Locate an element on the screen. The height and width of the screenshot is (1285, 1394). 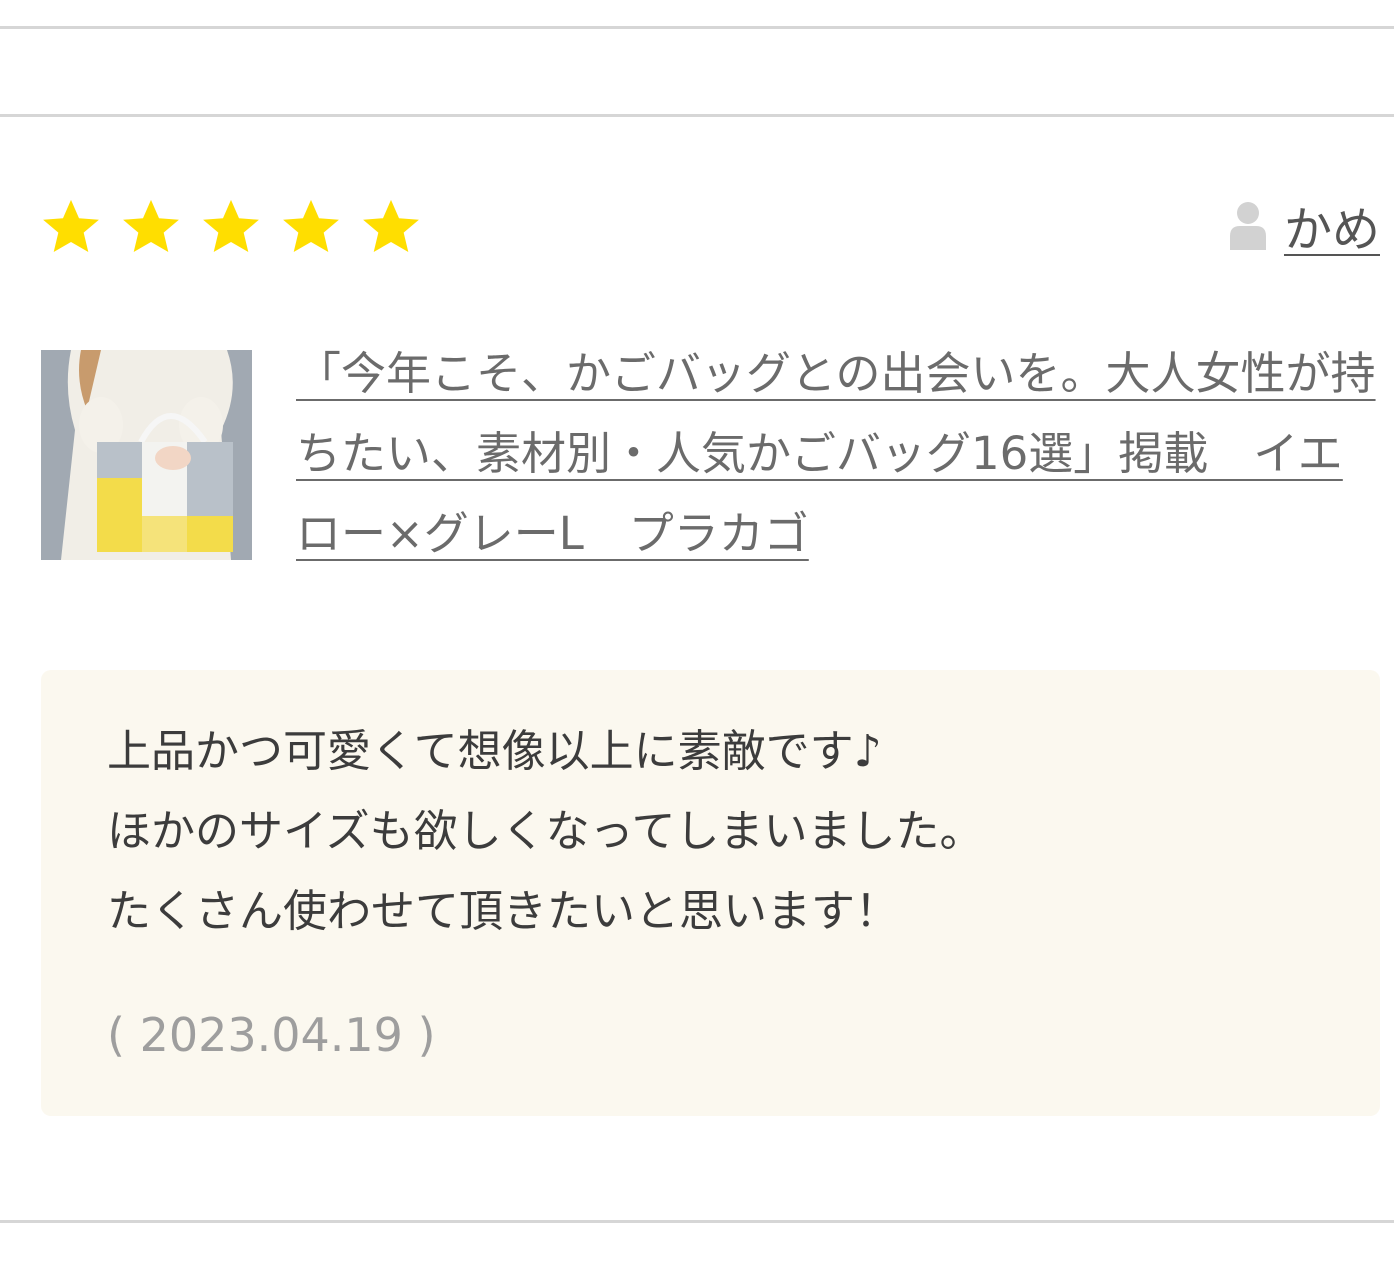
divider-bottom is located at coordinates (697, 1221).